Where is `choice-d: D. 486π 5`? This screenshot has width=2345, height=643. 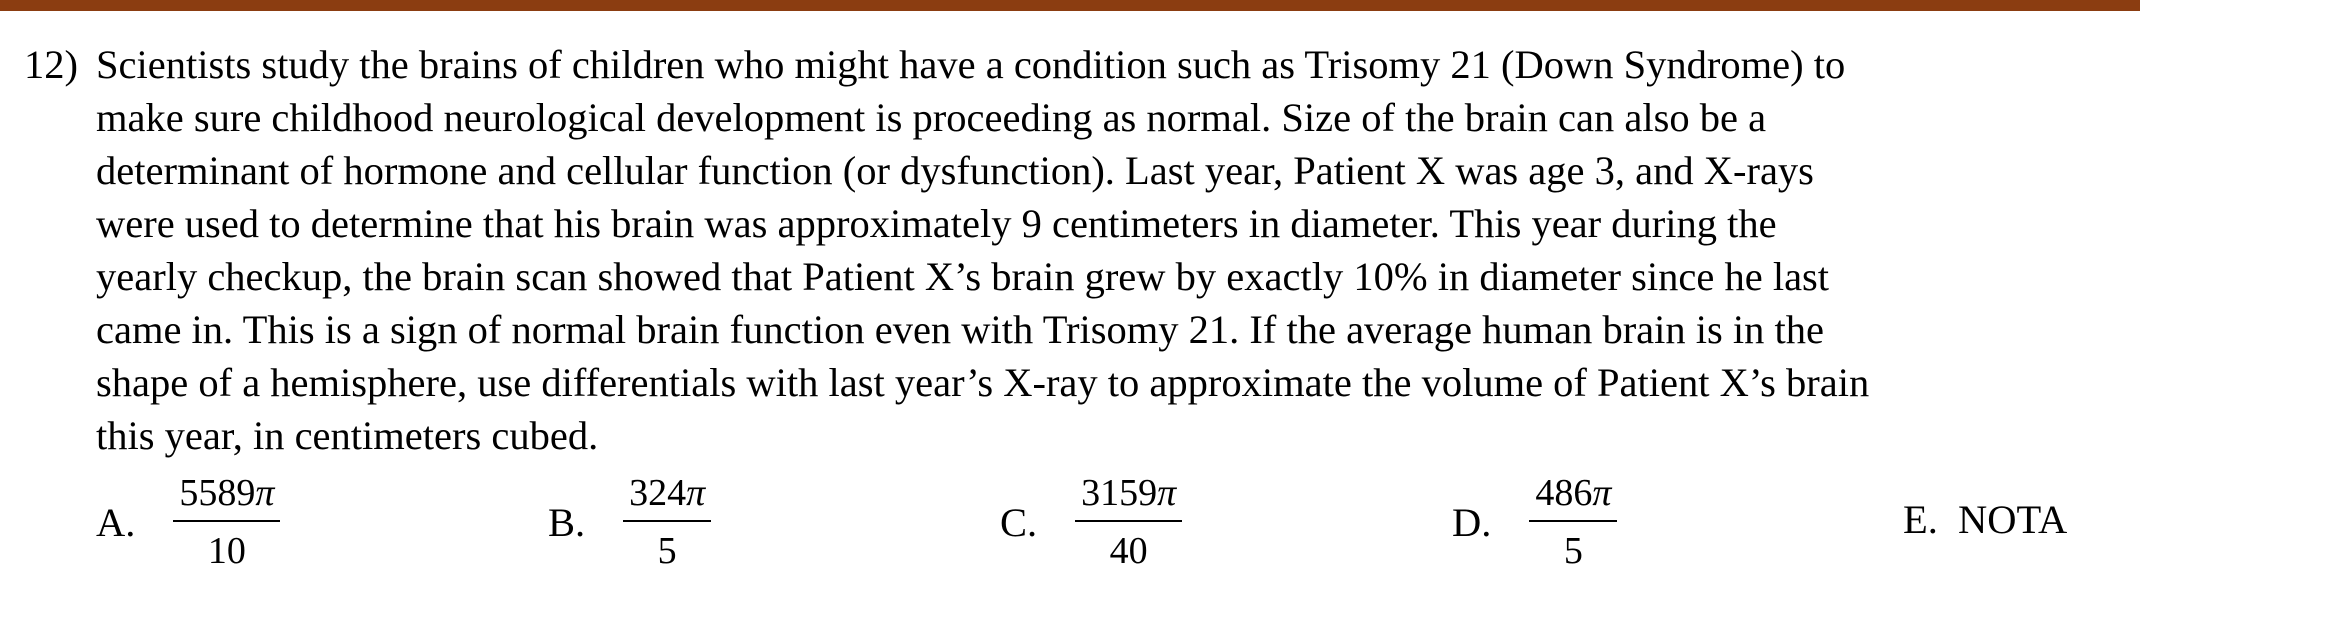
choice-d: D. 486π 5 is located at coordinates (1535, 522).